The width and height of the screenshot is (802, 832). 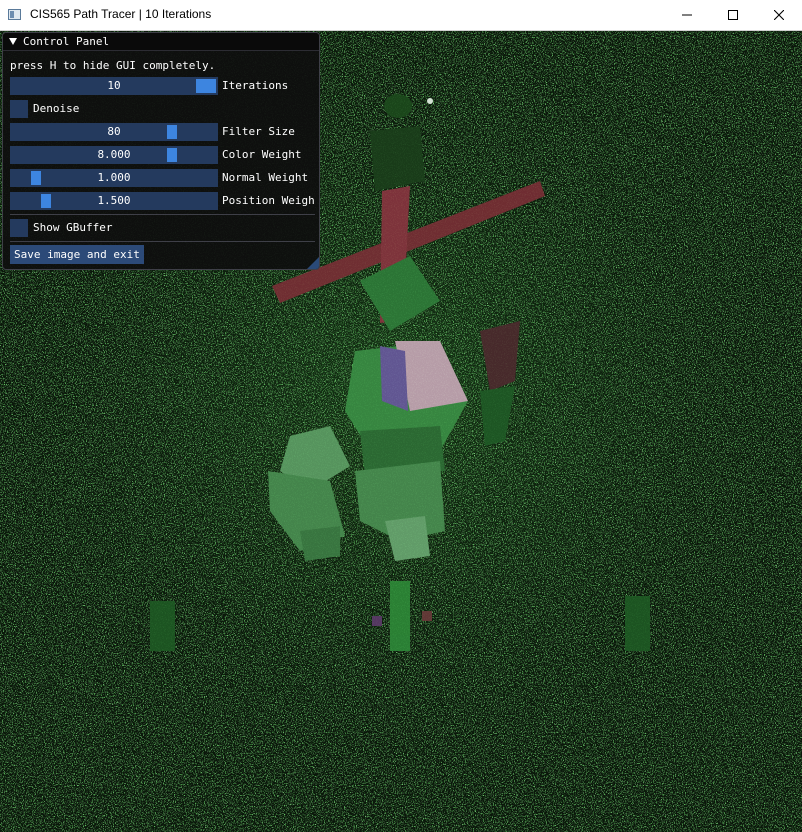 I want to click on normal-weight-slider: 1.000, so click(x=114, y=178).